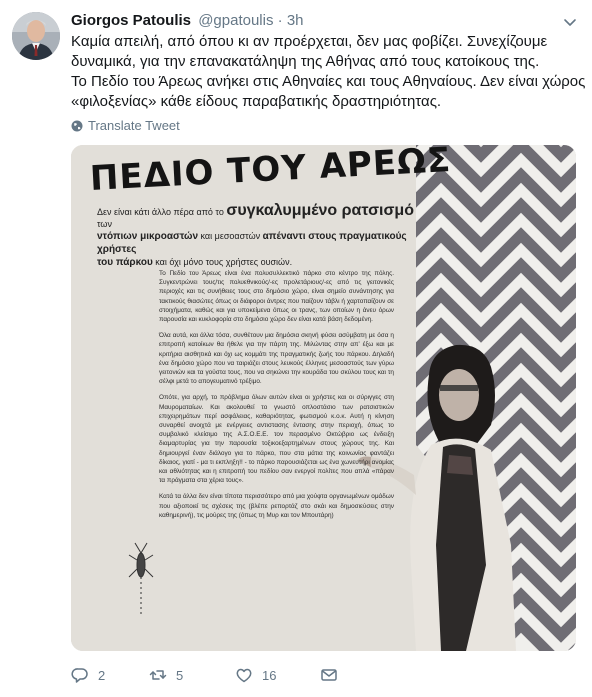 Image resolution: width=592 pixels, height=697 pixels. What do you see at coordinates (244, 675) in the screenshot?
I see `heart-icon` at bounding box center [244, 675].